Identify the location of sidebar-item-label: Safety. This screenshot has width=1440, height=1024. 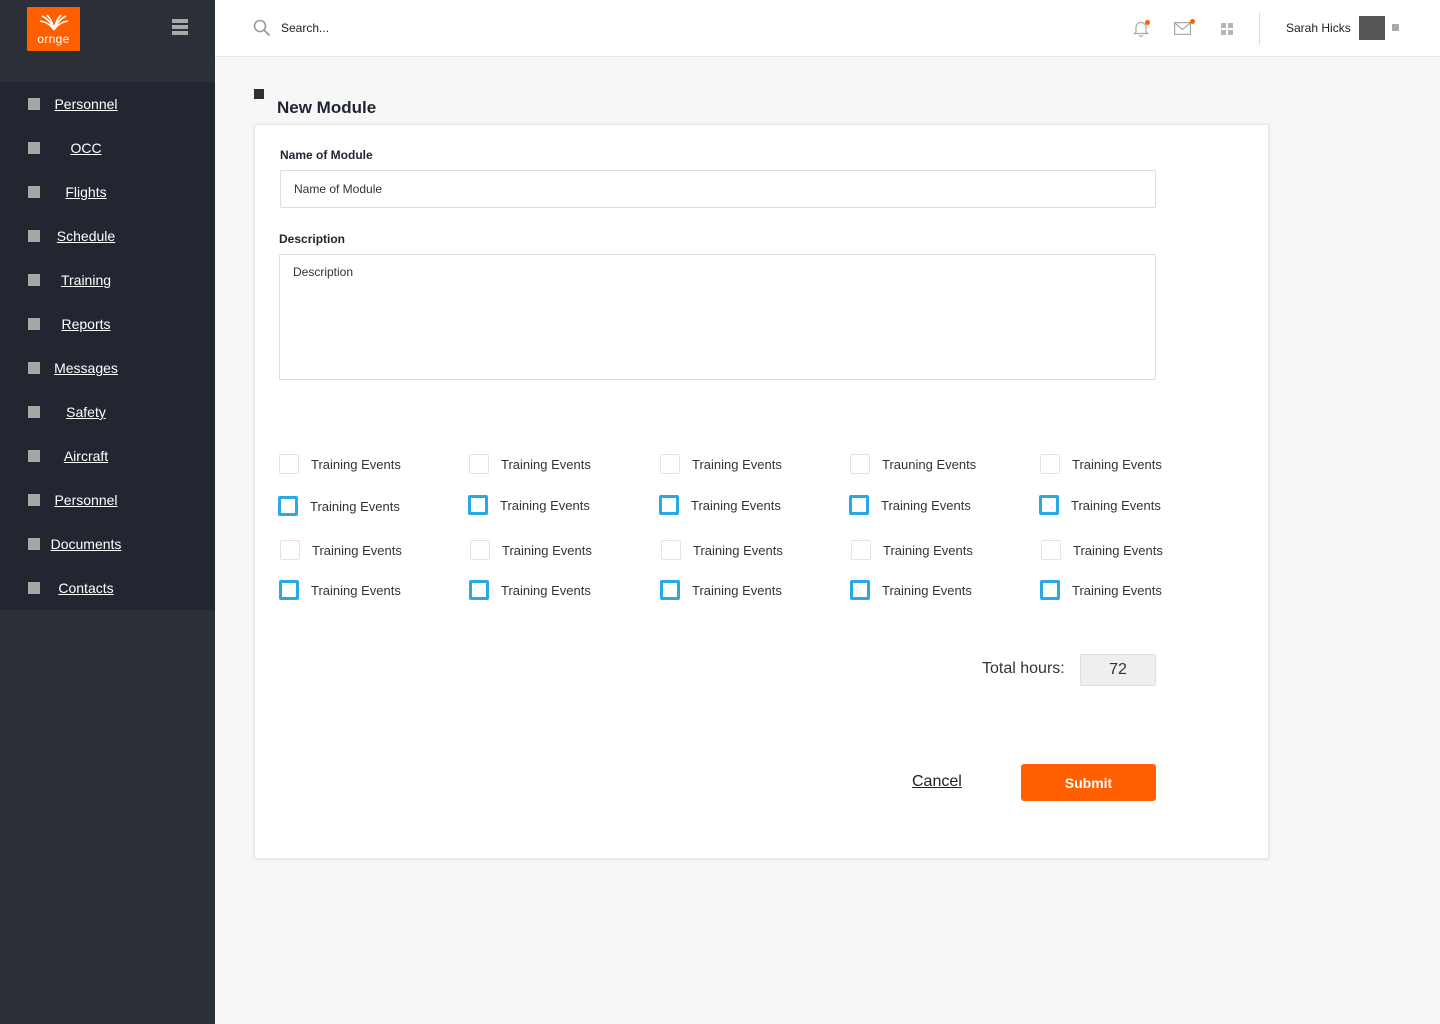
(86, 412).